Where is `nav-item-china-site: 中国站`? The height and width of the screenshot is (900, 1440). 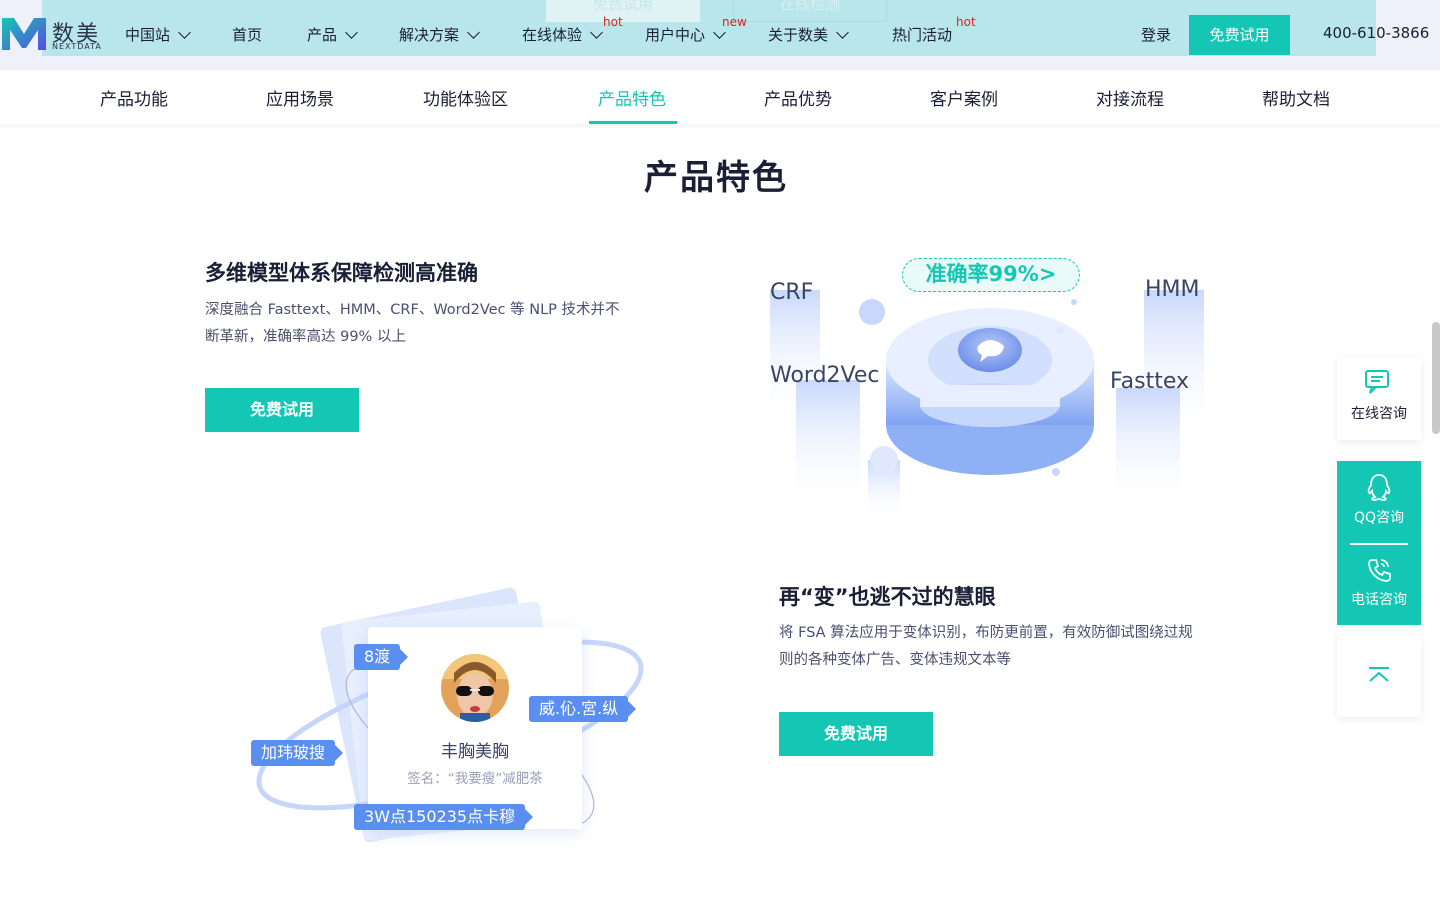 nav-item-china-site: 中国站 is located at coordinates (158, 34).